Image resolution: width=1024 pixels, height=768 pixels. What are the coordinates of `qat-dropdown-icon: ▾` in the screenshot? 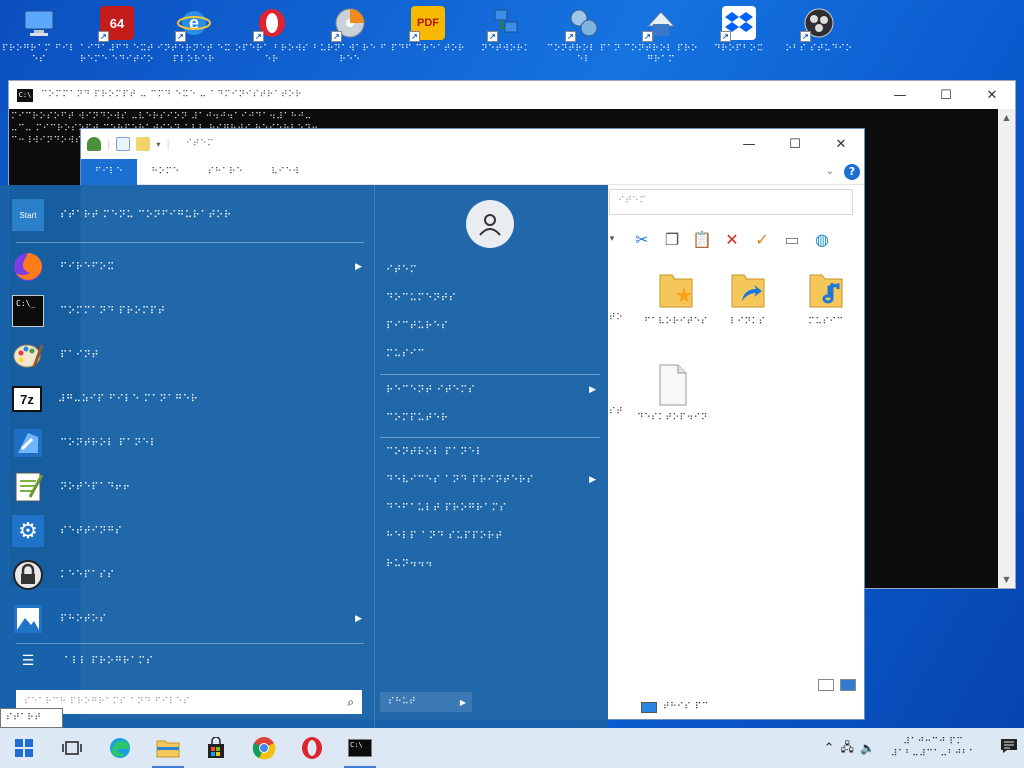 It's located at (158, 144).